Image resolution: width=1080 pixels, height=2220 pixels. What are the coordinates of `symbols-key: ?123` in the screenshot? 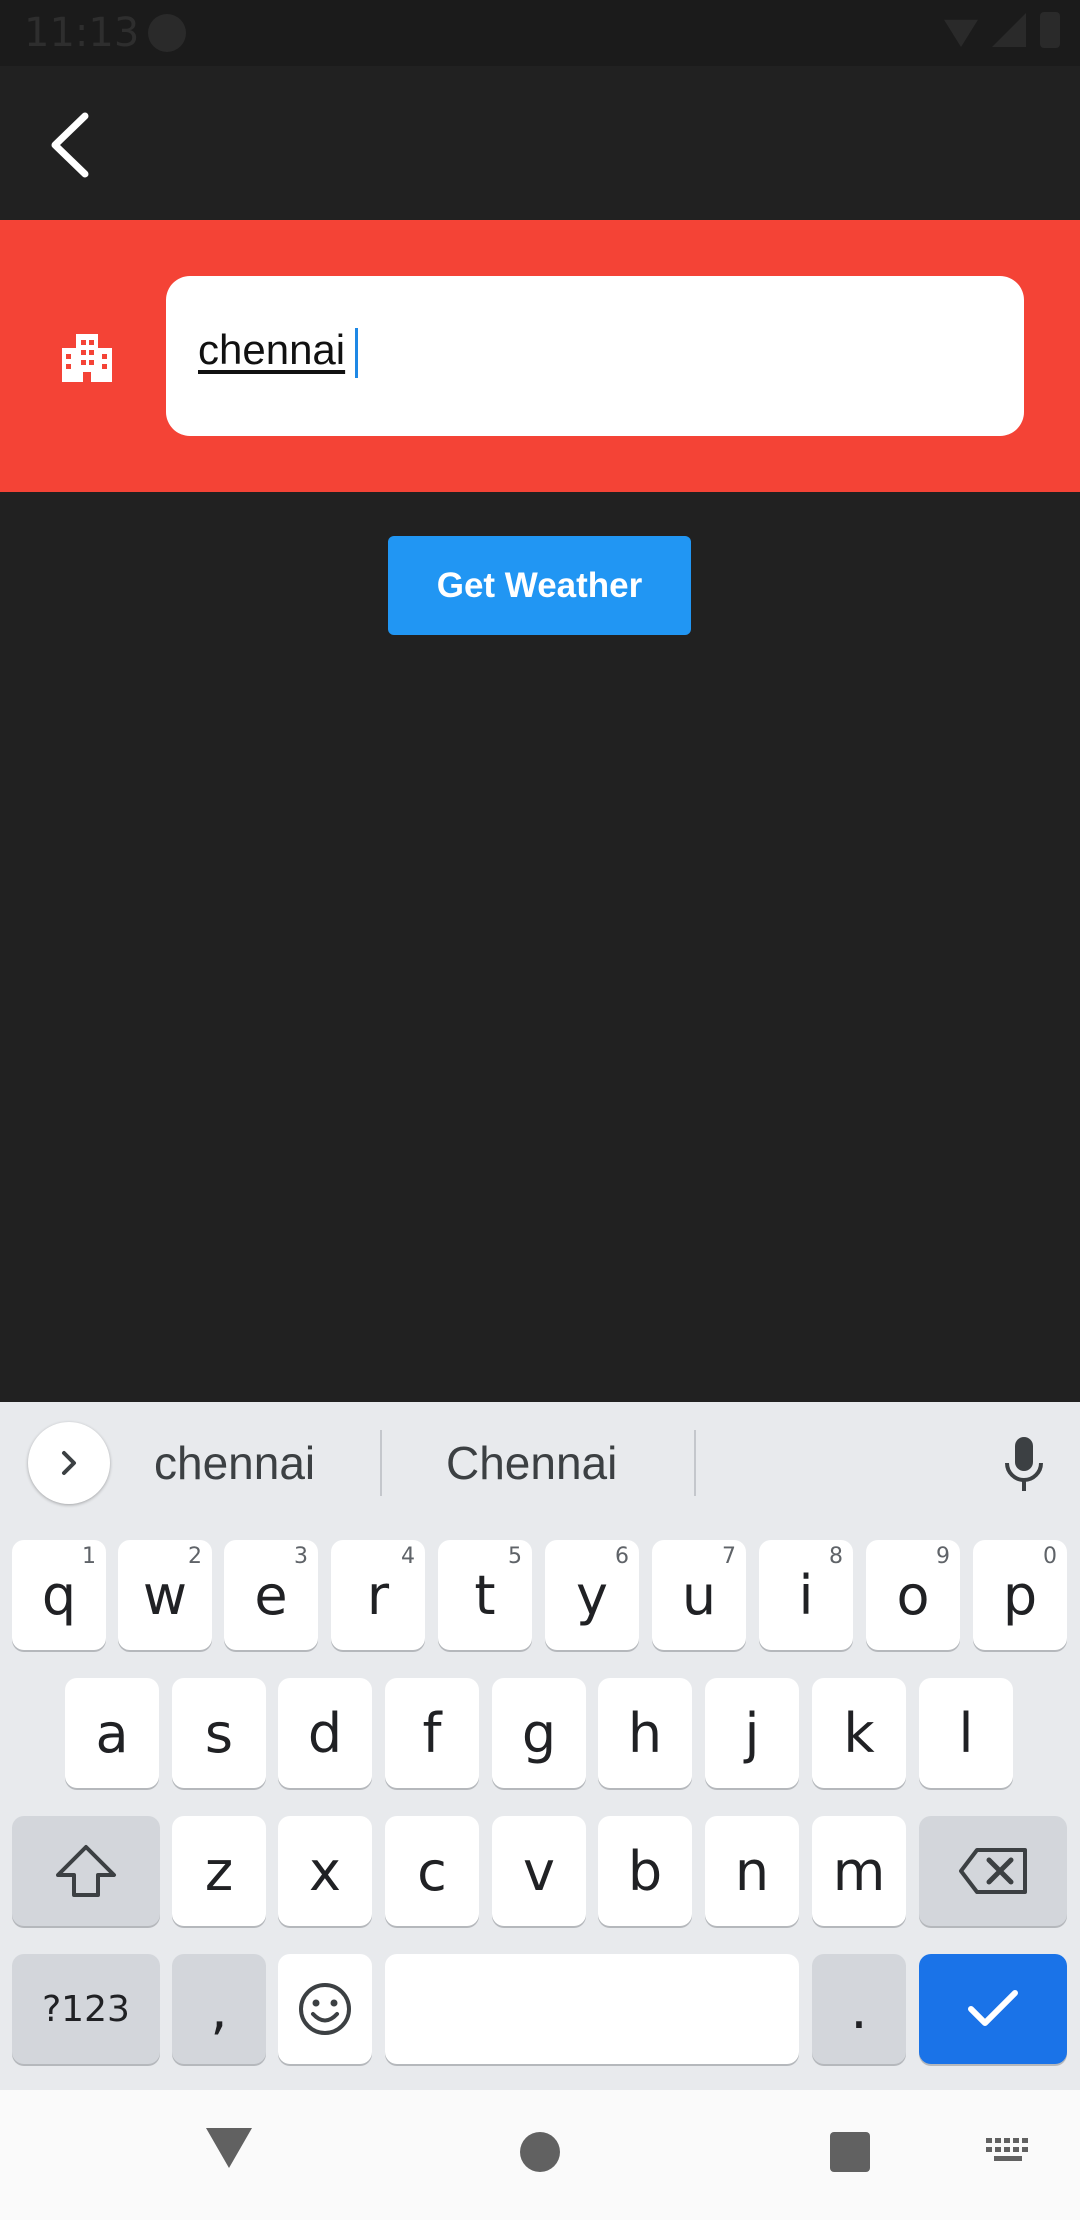 It's located at (86, 2009).